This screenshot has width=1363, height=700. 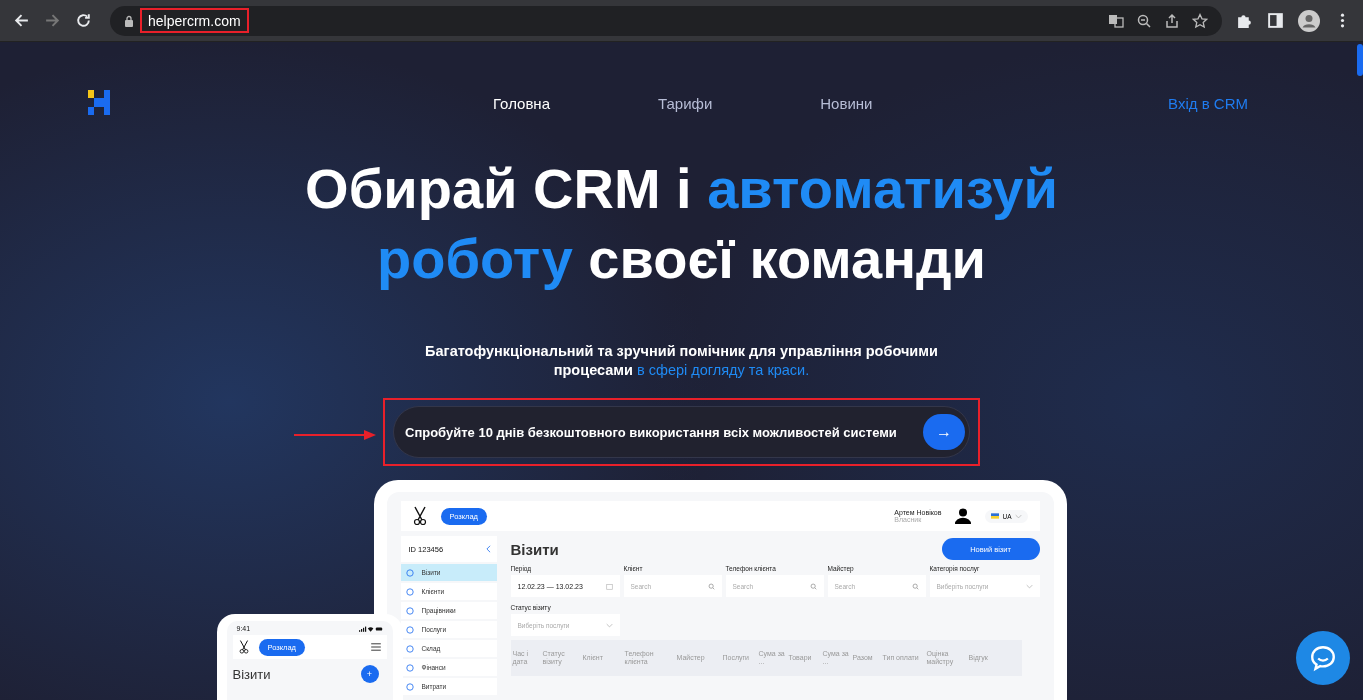 I want to click on trial-text: Спробуйте 10 днів безкоштовного використання всіх можливостей системи, so click(x=651, y=432).